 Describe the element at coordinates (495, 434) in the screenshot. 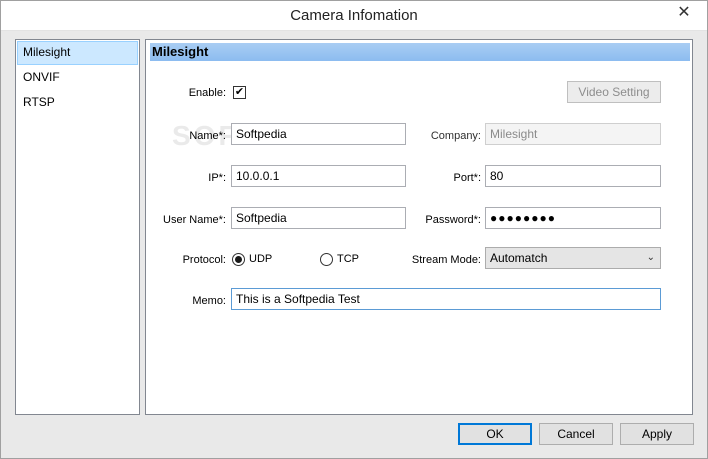

I see `ok-button: OK` at that location.